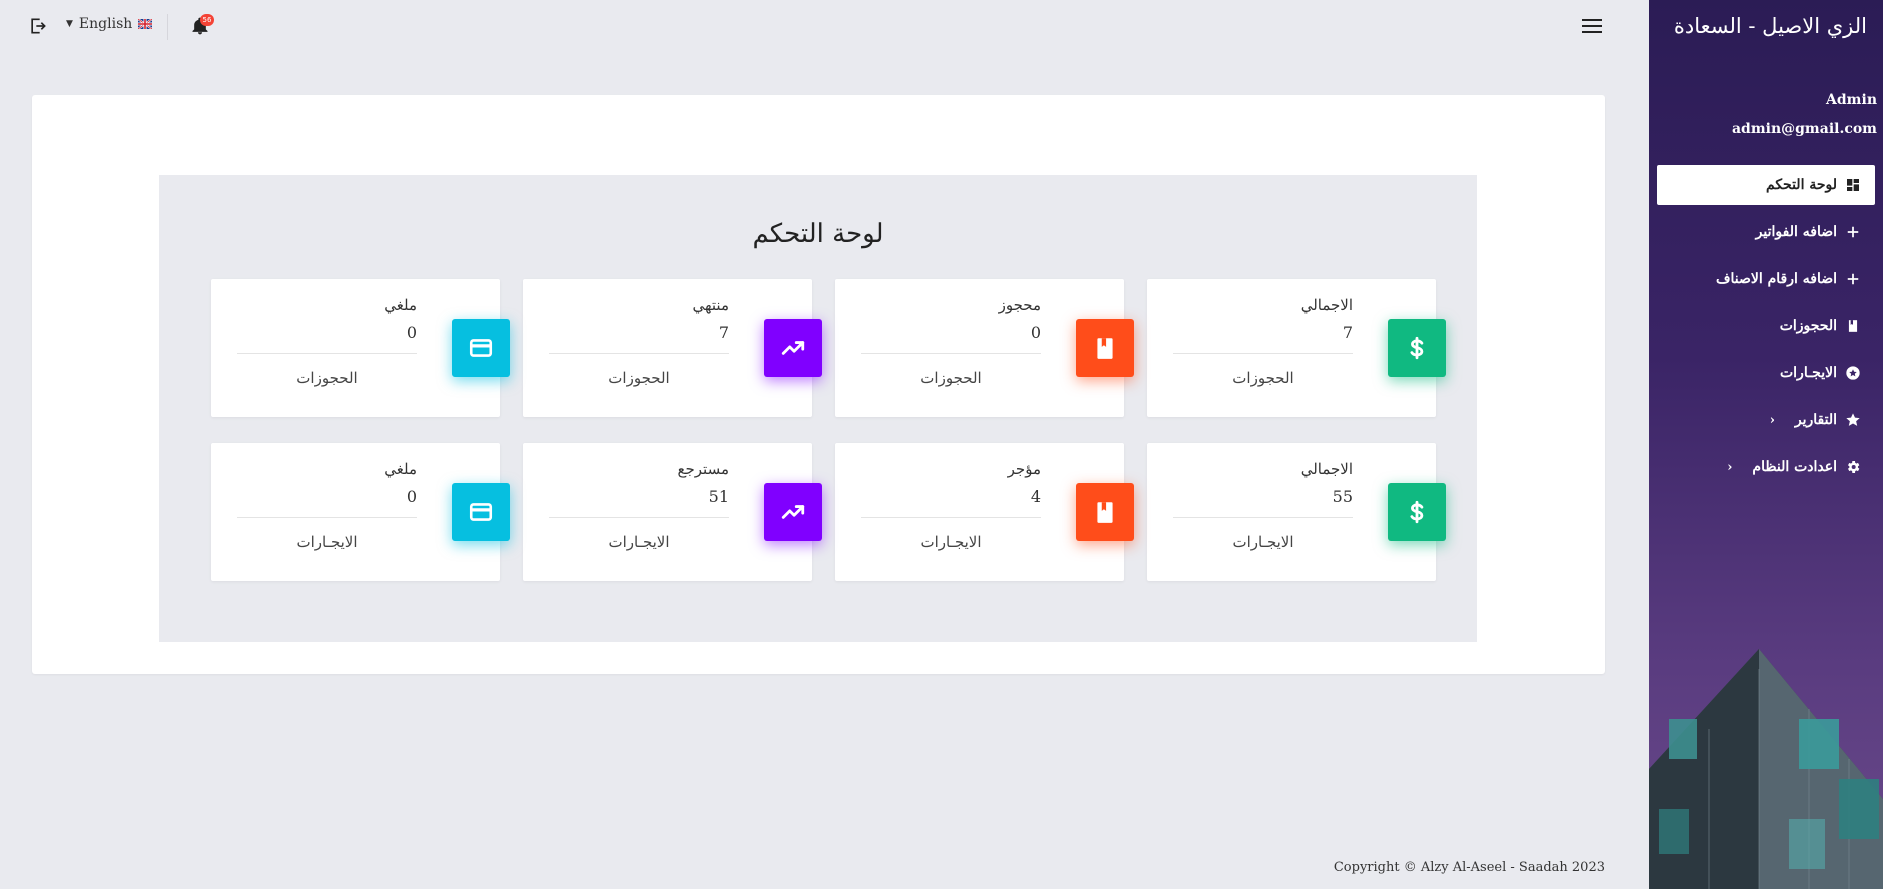  I want to click on sidebar-item-label: اضافه ارقام الاصناف, so click(1776, 279).